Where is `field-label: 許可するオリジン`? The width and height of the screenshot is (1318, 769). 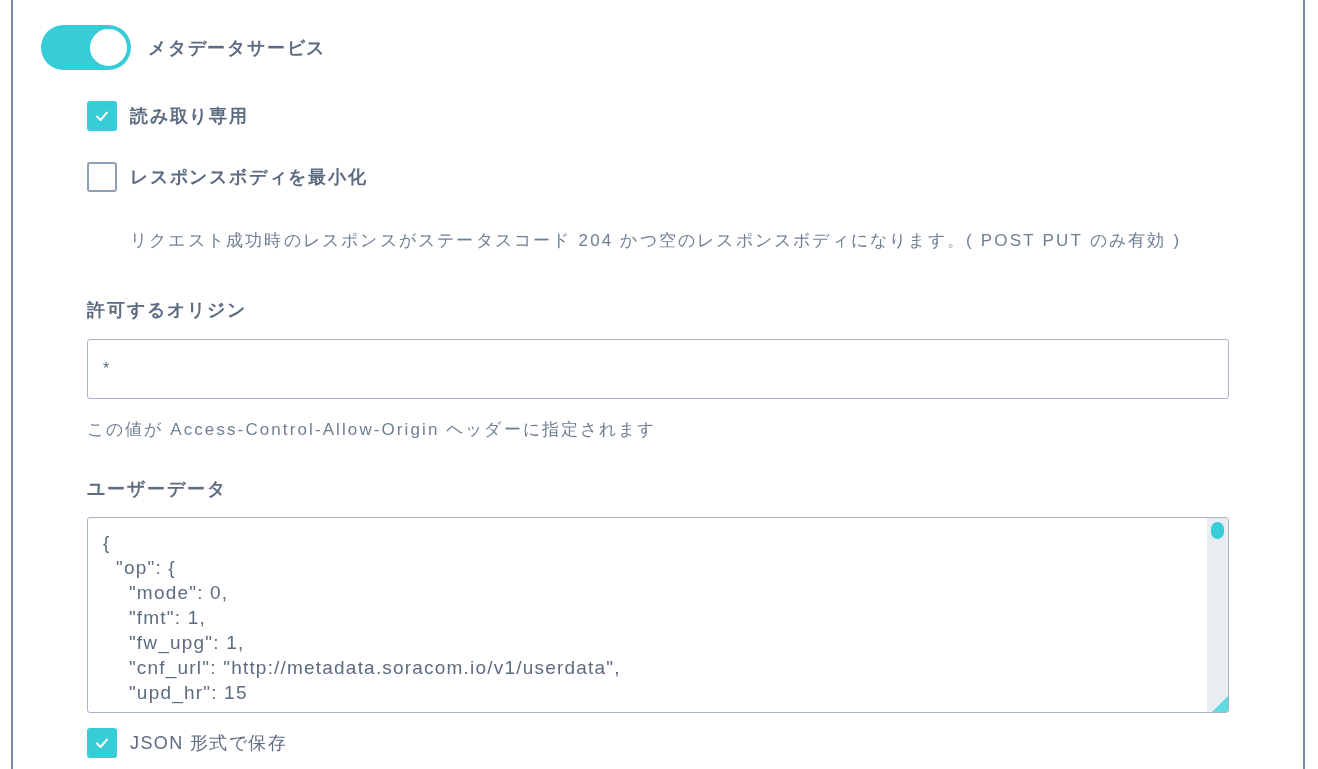 field-label: 許可するオリジン is located at coordinates (167, 310).